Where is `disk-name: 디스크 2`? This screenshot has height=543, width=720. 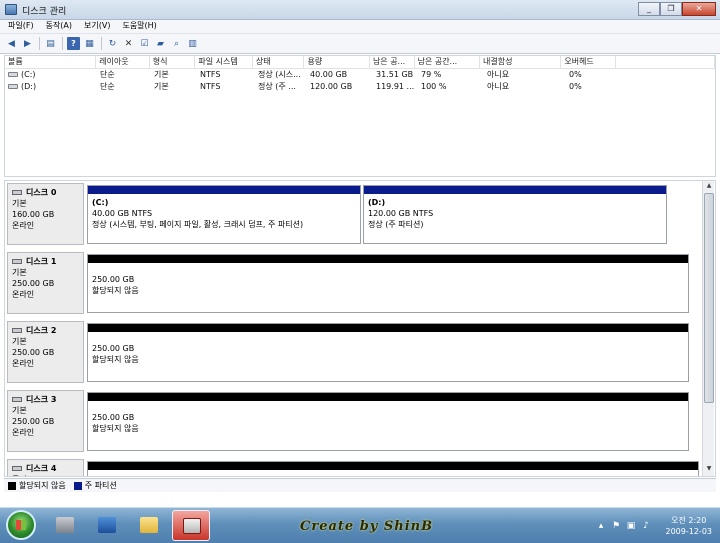
disk-name: 디스크 2 is located at coordinates (41, 330).